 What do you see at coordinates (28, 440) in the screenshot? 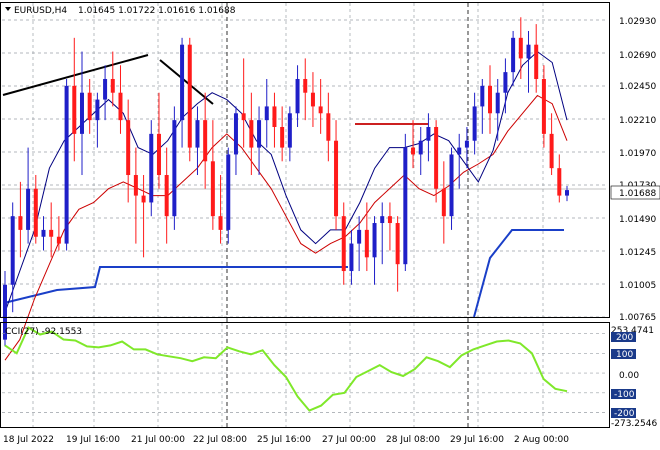
I see `time-label: 18 Jul 2022` at bounding box center [28, 440].